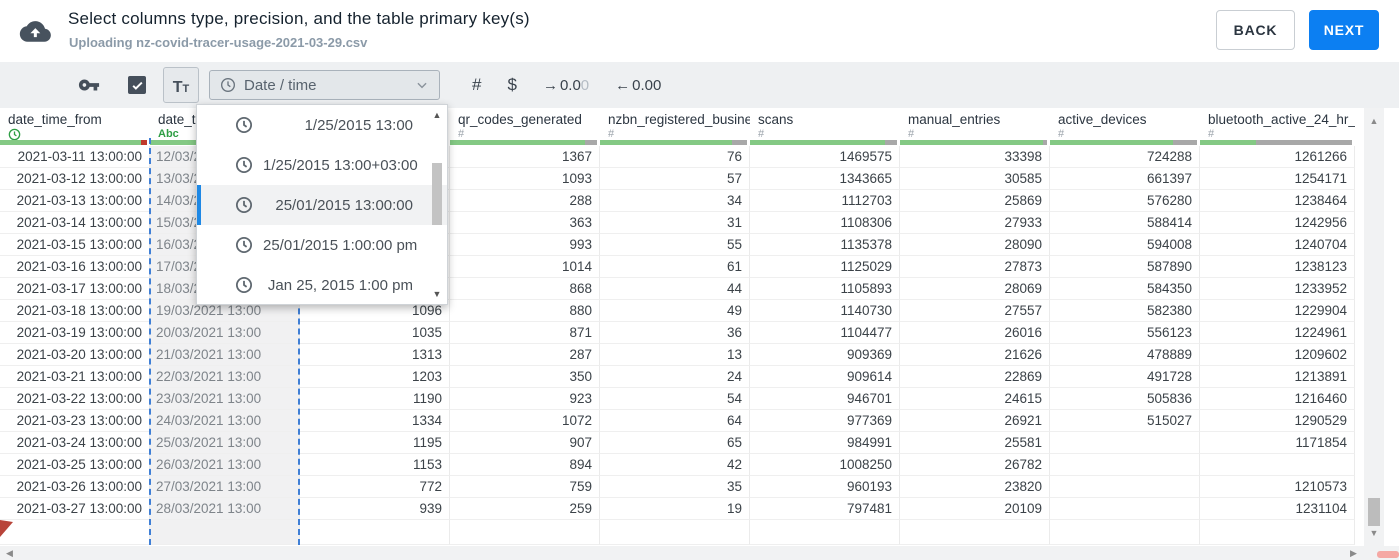  Describe the element at coordinates (9, 553) in the screenshot. I see `scroll-left-icon: ◀` at that location.